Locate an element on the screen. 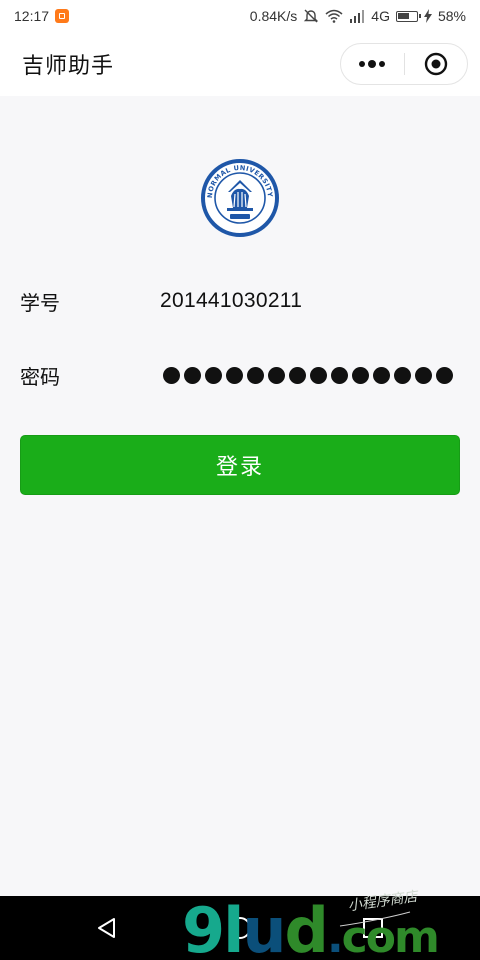  signal-icon is located at coordinates (357, 16).